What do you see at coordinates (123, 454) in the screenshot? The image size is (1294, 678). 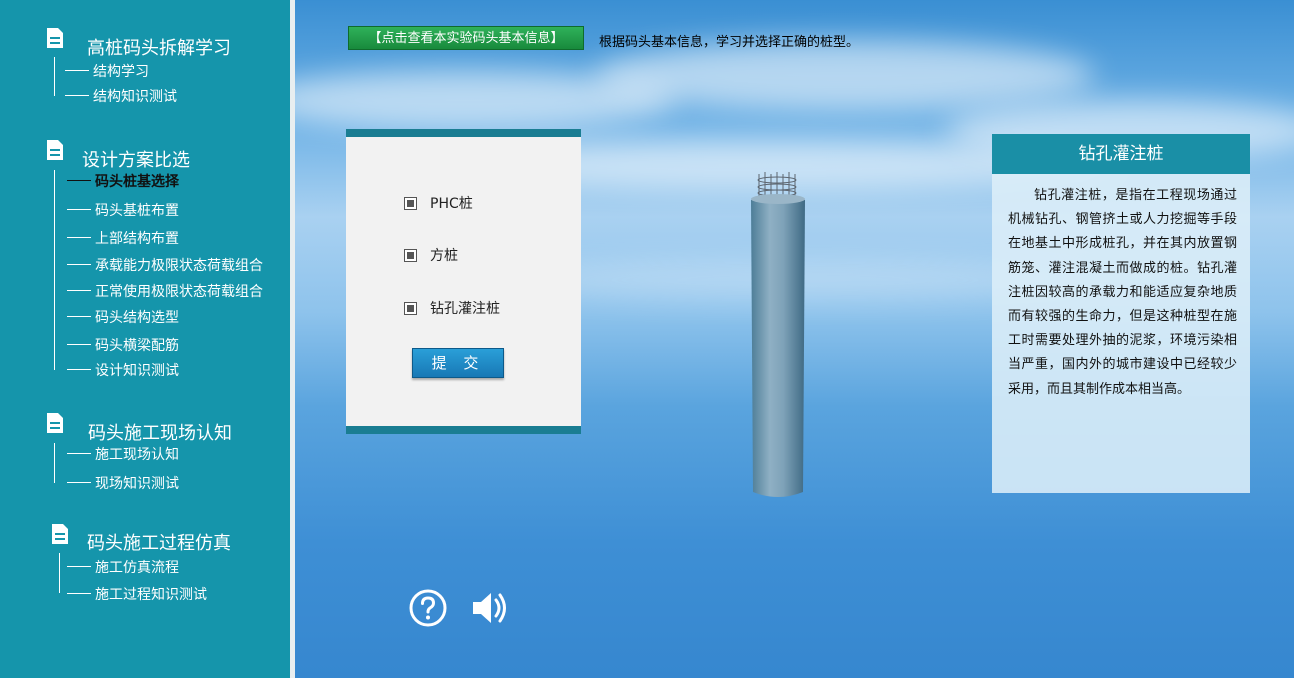 I see `sidebar-item-site-awareness: 施工现场认知` at bounding box center [123, 454].